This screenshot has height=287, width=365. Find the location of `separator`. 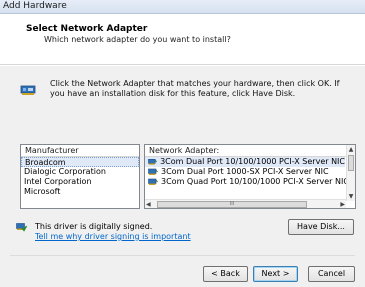

separator is located at coordinates (182, 255).